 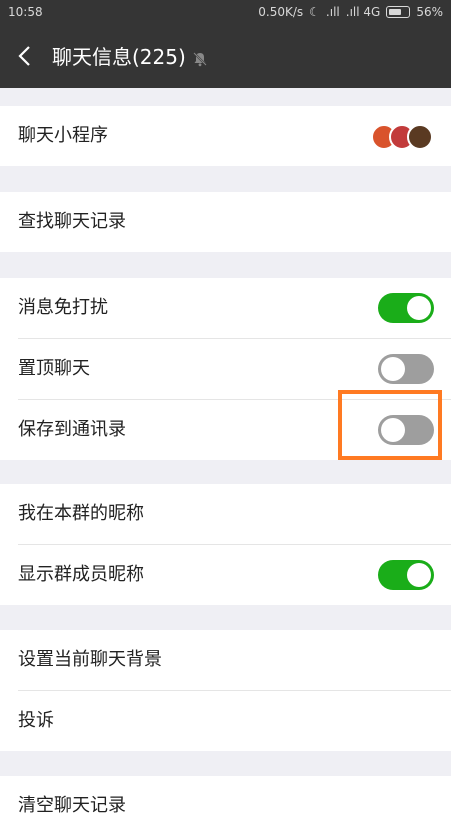 What do you see at coordinates (314, 12) in the screenshot?
I see `moon-icon: ☾` at bounding box center [314, 12].